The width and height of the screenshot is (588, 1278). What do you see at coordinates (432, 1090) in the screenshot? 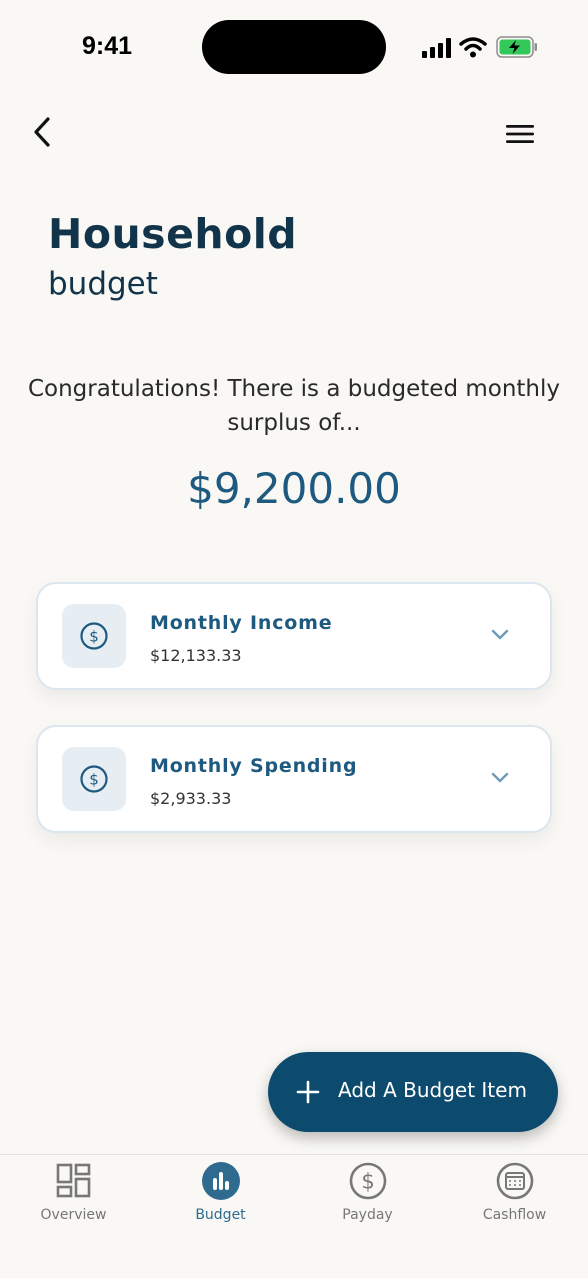
I see `add-button-label: Add A Budget Item` at bounding box center [432, 1090].